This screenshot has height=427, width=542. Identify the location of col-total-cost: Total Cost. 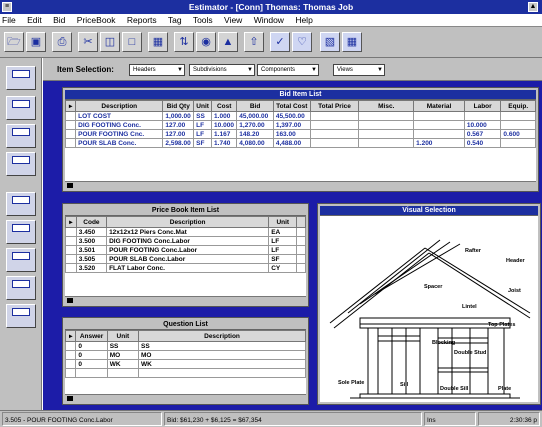
(291, 106).